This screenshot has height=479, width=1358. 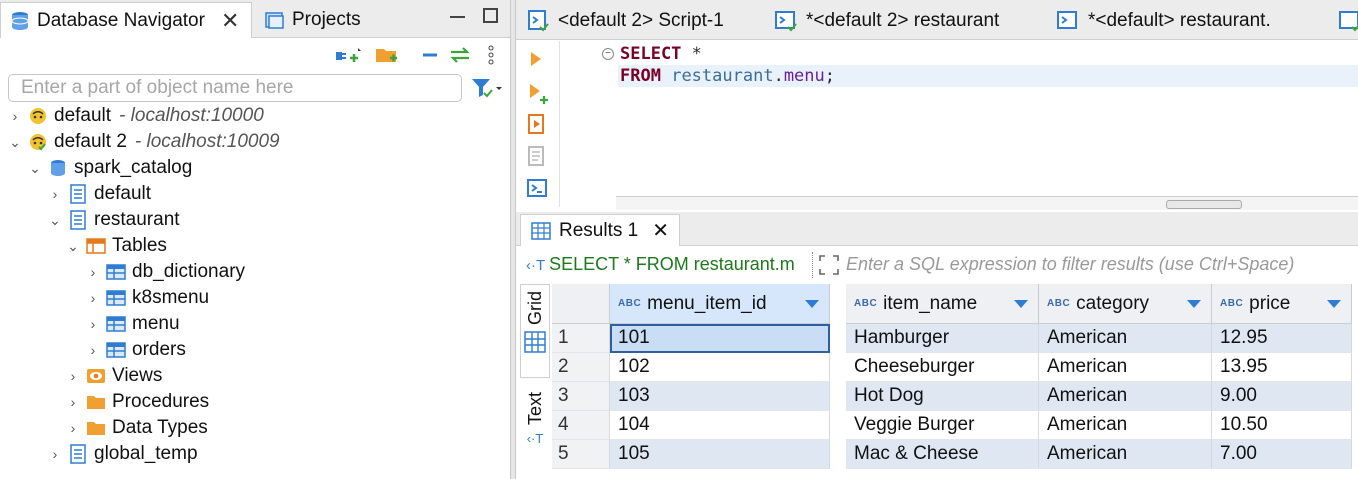 I want to click on navigator-toolbar, so click(x=255, y=55).